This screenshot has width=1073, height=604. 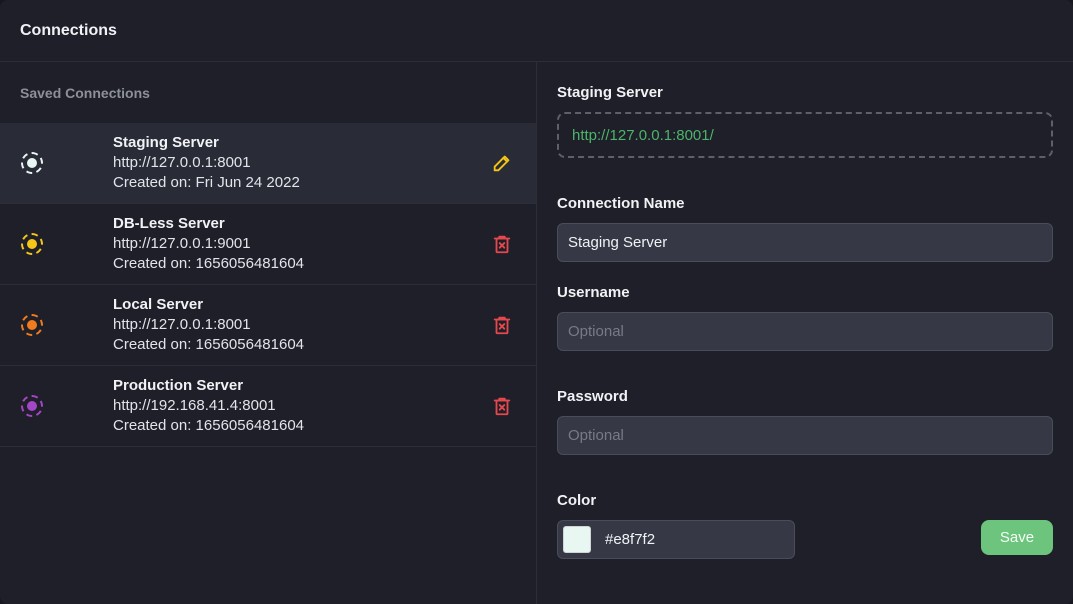 What do you see at coordinates (610, 92) in the screenshot?
I see `form-heading: Staging Server` at bounding box center [610, 92].